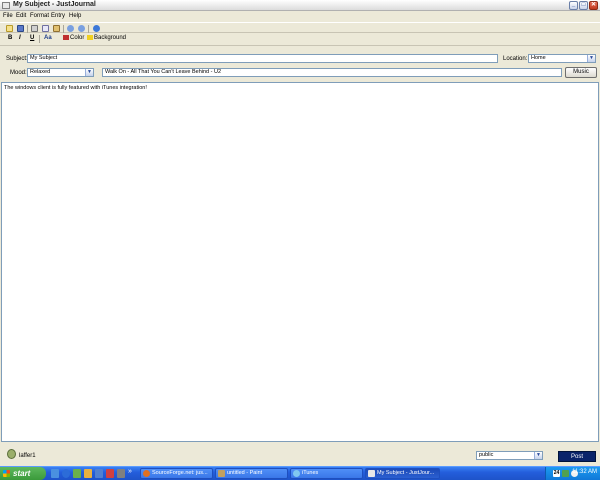 This screenshot has height=480, width=600. I want to click on mood-label: Mood:, so click(18, 73).